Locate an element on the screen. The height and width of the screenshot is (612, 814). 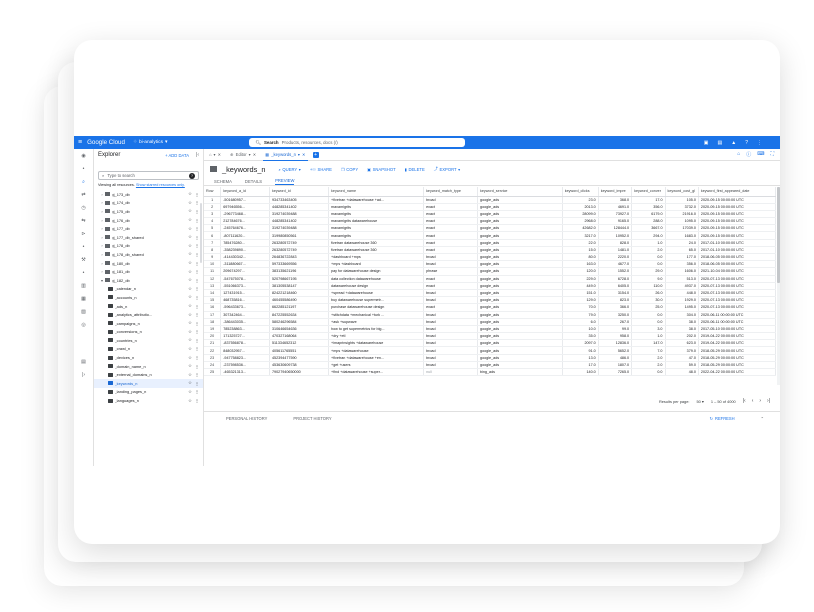
query-button: ⌕ QUERY ▾ is located at coordinates (290, 169).